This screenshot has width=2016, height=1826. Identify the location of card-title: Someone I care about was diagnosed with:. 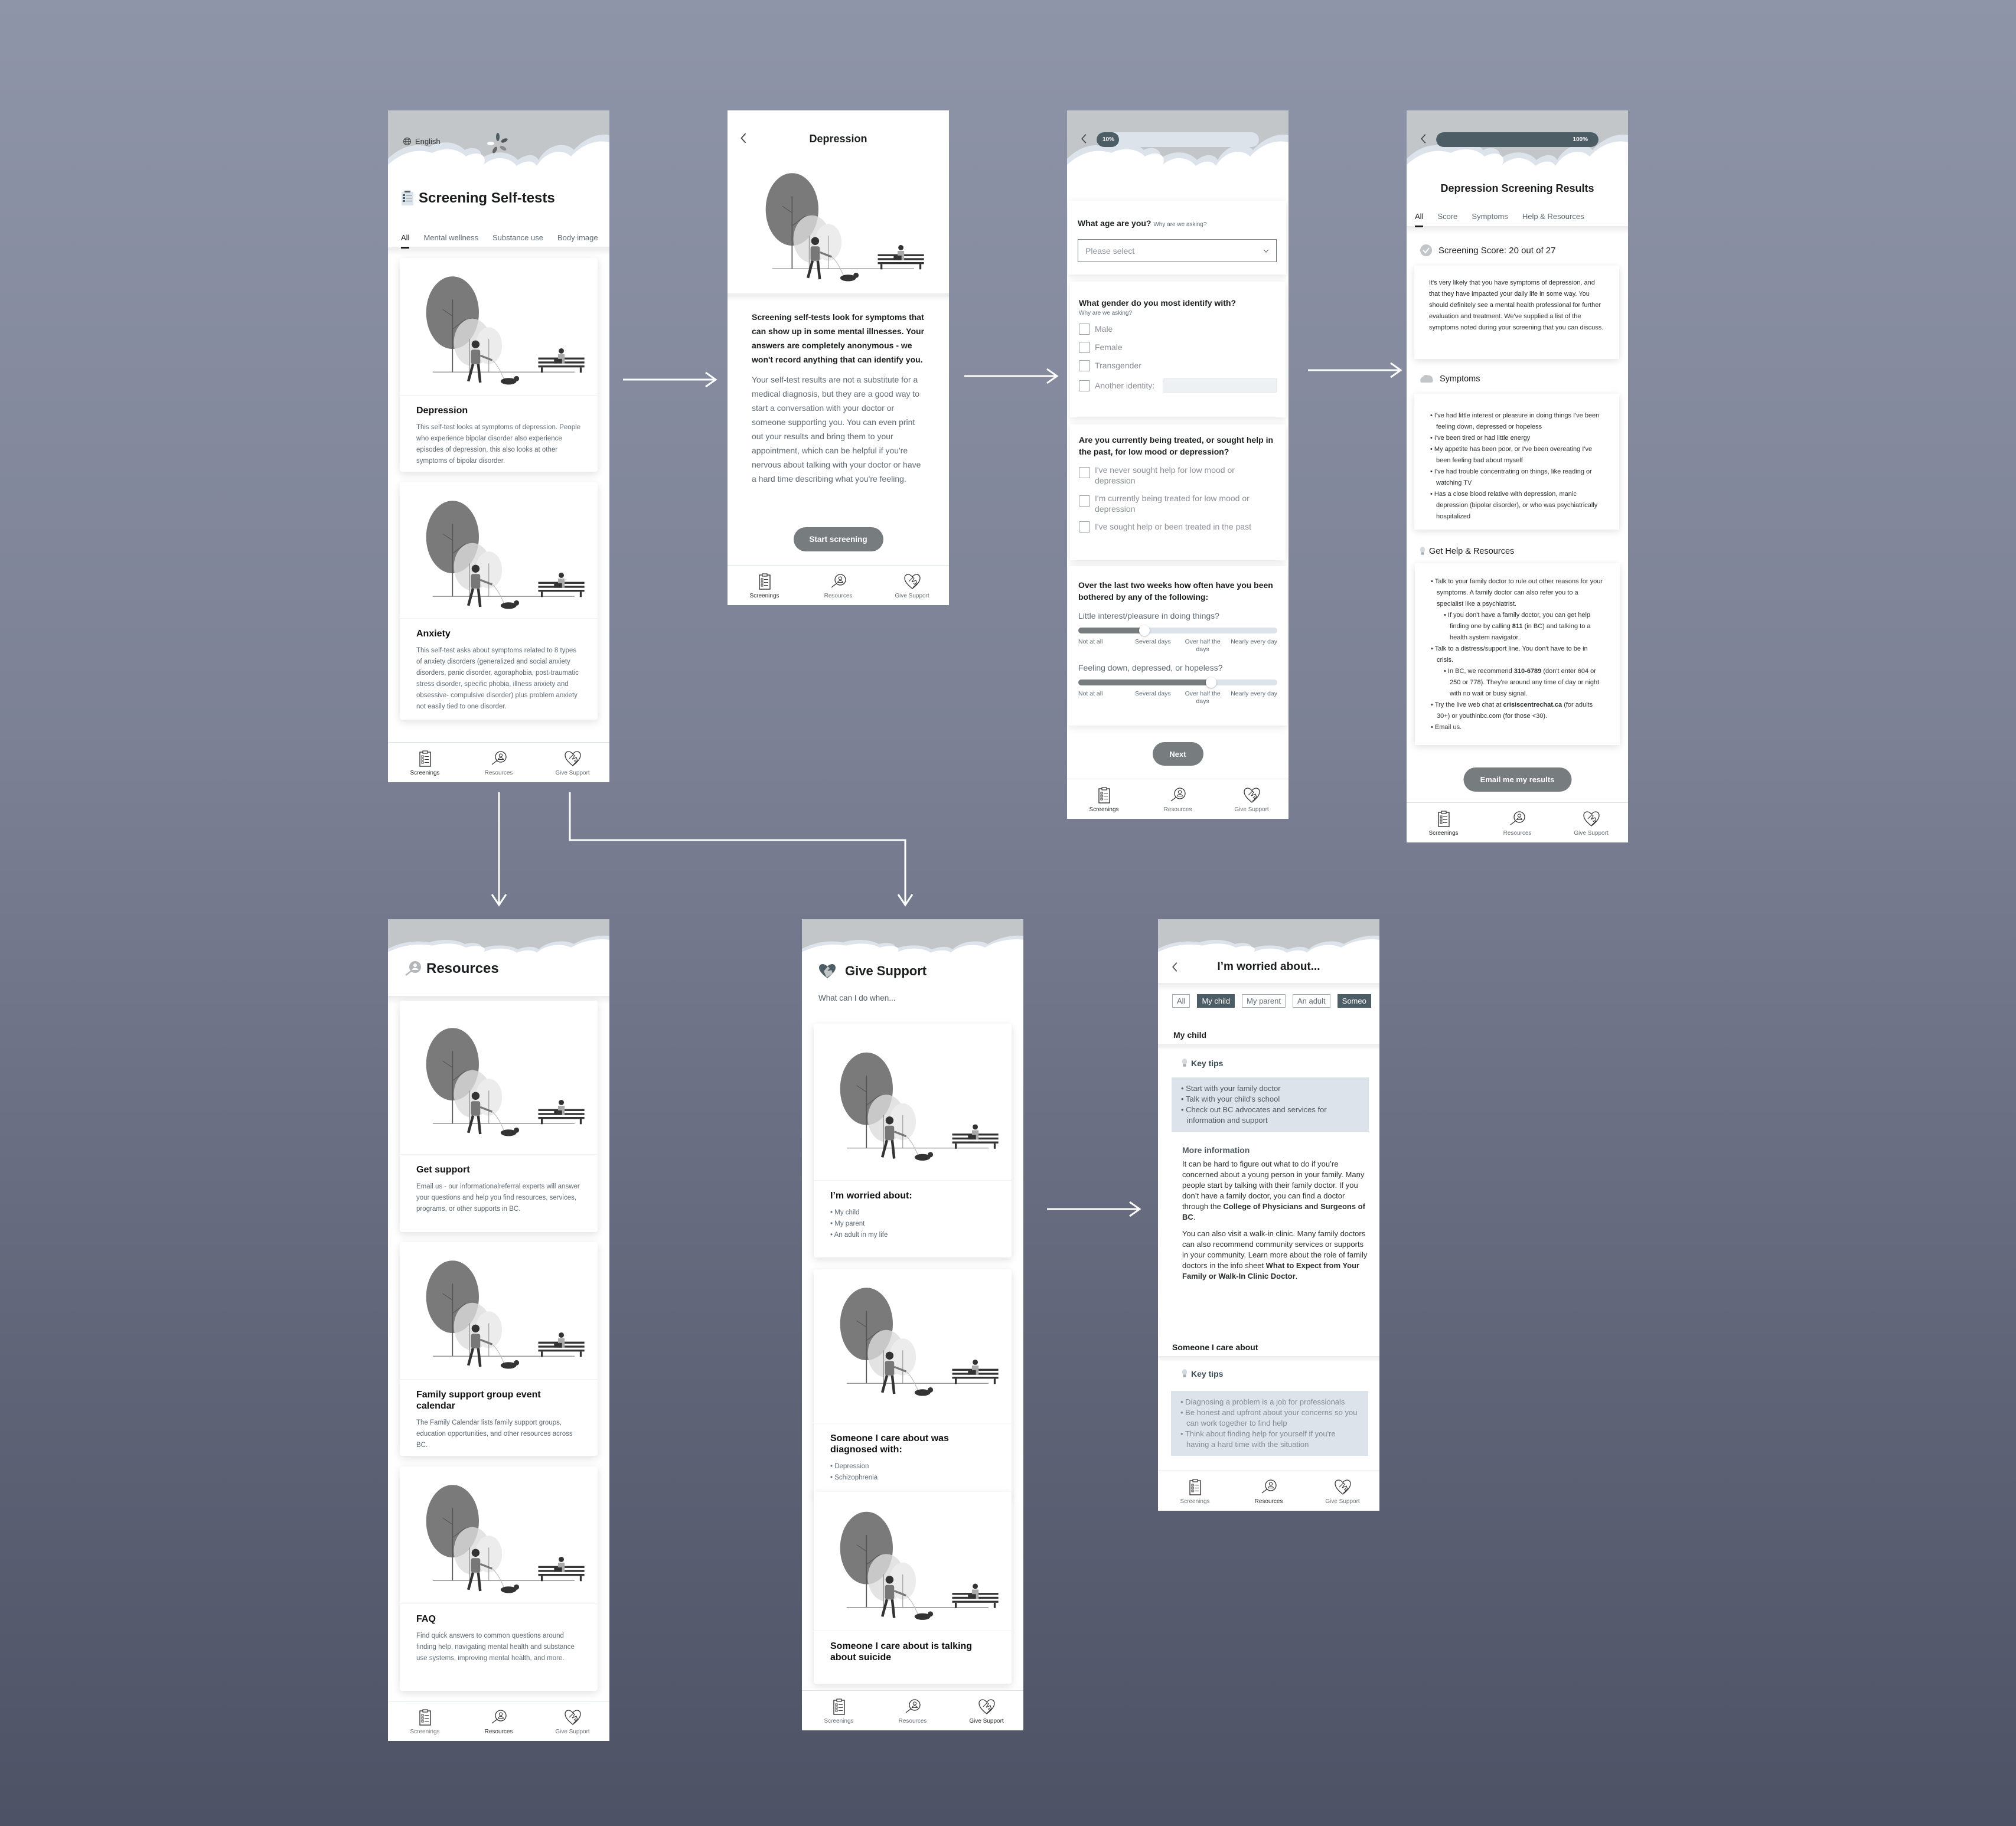
(889, 1444).